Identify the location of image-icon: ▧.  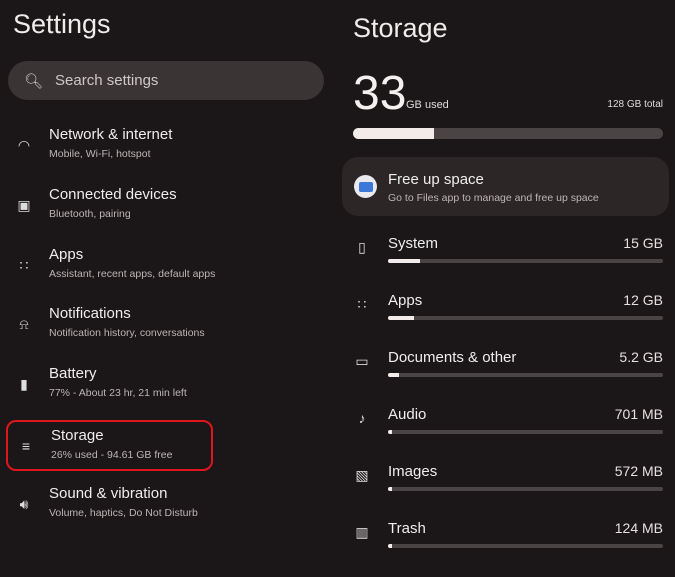
(362, 475).